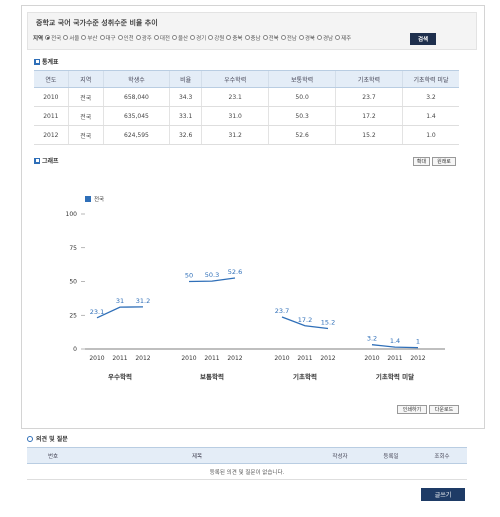  What do you see at coordinates (412, 409) in the screenshot?
I see `print-button: 인쇄하기` at bounding box center [412, 409].